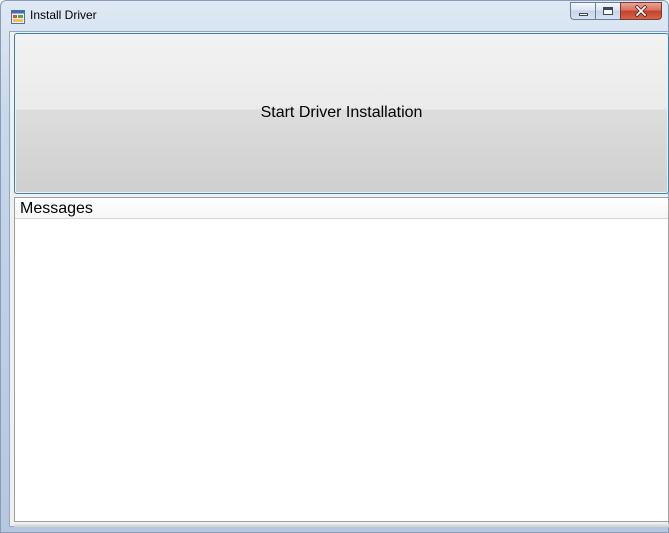 Image resolution: width=669 pixels, height=533 pixels. What do you see at coordinates (341, 525) in the screenshot?
I see `status-strip` at bounding box center [341, 525].